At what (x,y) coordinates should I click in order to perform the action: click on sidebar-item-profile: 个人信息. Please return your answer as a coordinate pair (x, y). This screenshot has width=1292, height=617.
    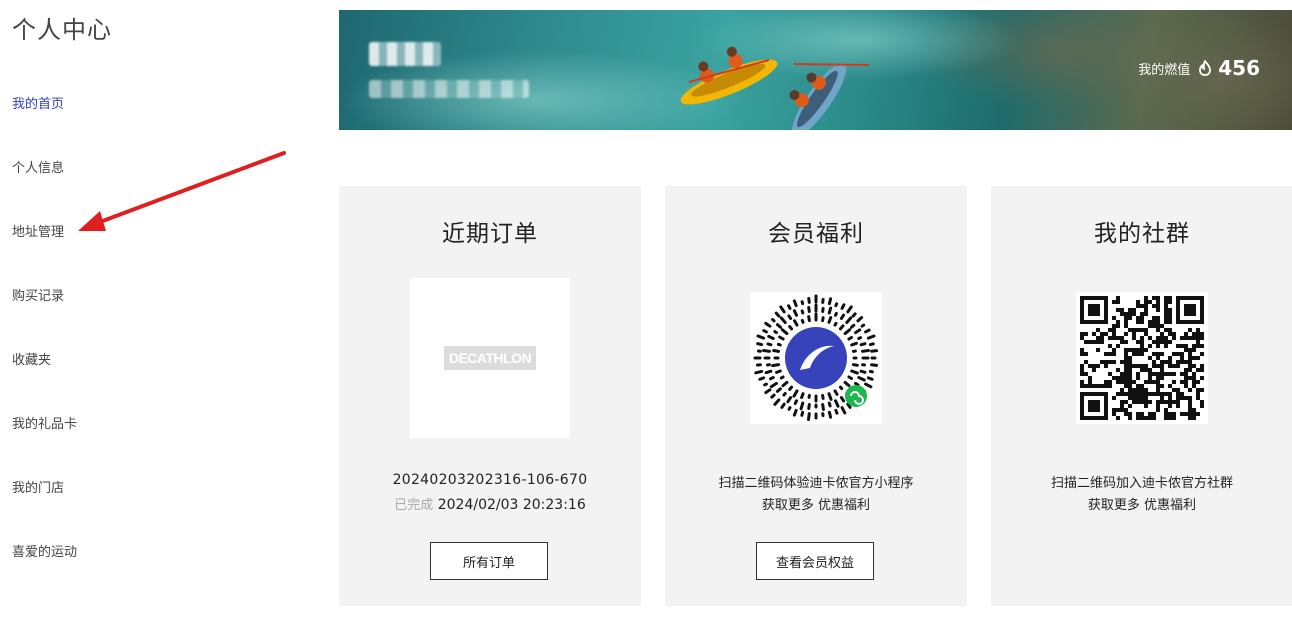
    Looking at the image, I should click on (38, 166).